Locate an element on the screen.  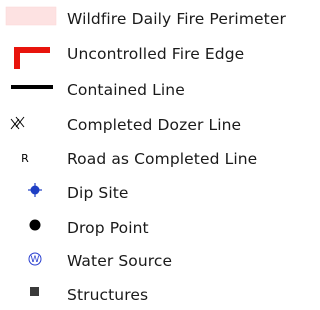
legend-item-fire-perimeter: Wildfire Daily Fire Perimeter is located at coordinates (159, 20).